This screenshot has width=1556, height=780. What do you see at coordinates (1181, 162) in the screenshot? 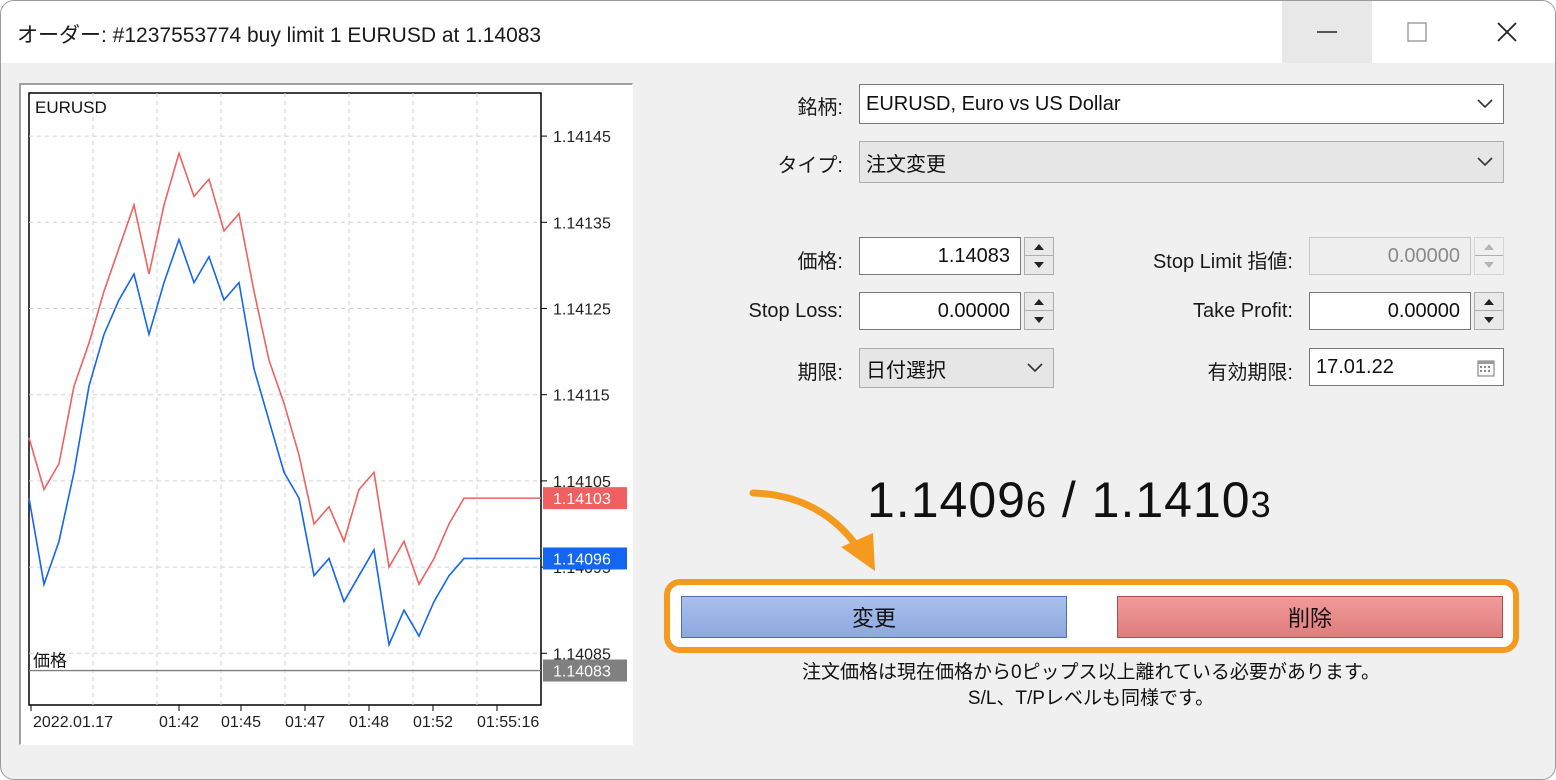
I see `type-select: 注文変更` at bounding box center [1181, 162].